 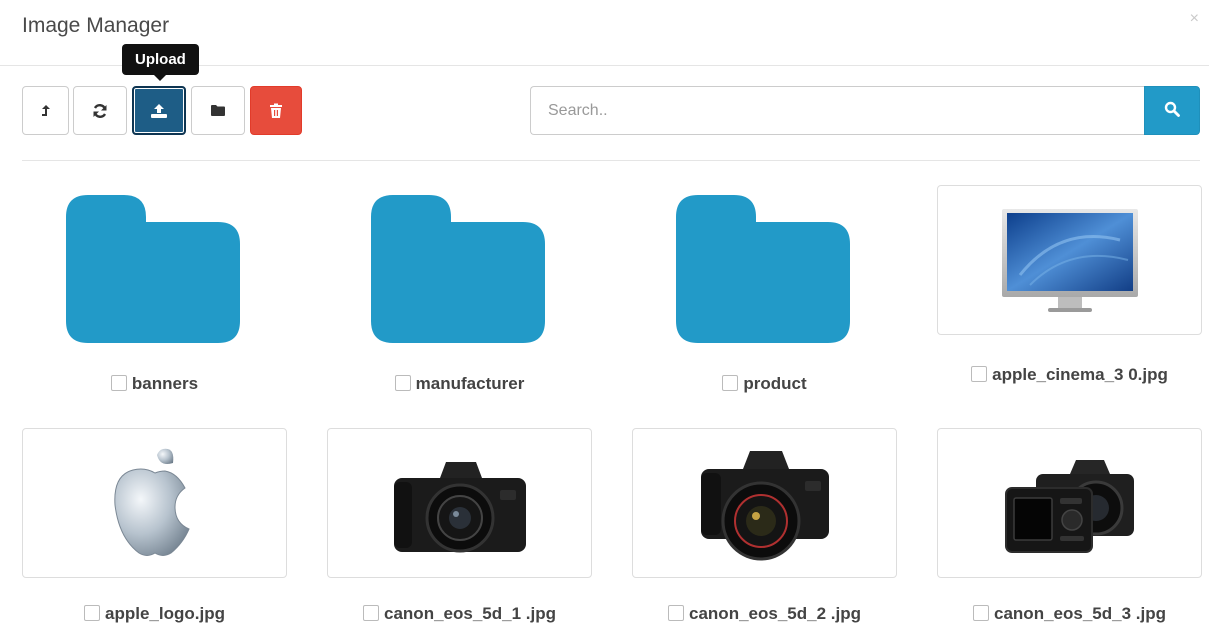 I want to click on search-group, so click(x=865, y=110).